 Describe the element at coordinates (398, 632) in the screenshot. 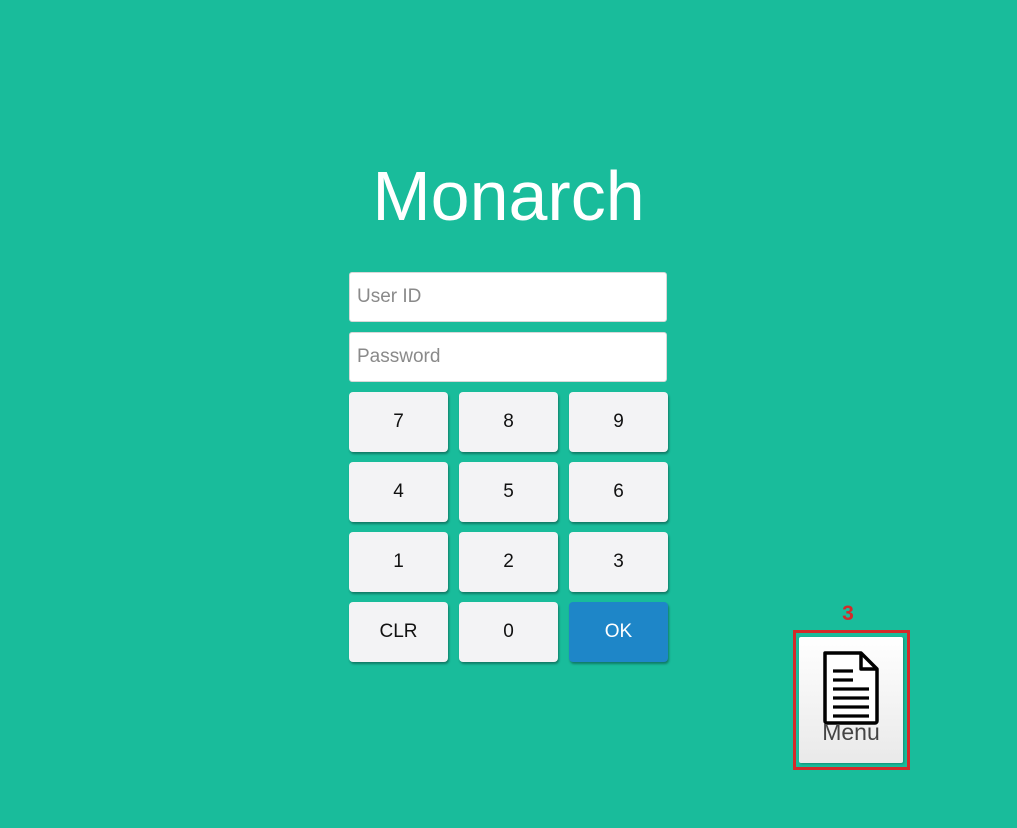

I see `clear-button: CLR` at that location.